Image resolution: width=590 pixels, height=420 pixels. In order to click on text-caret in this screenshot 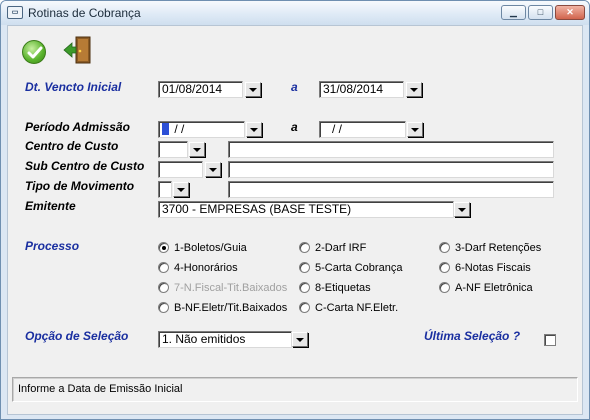, I will do `click(165, 129)`.